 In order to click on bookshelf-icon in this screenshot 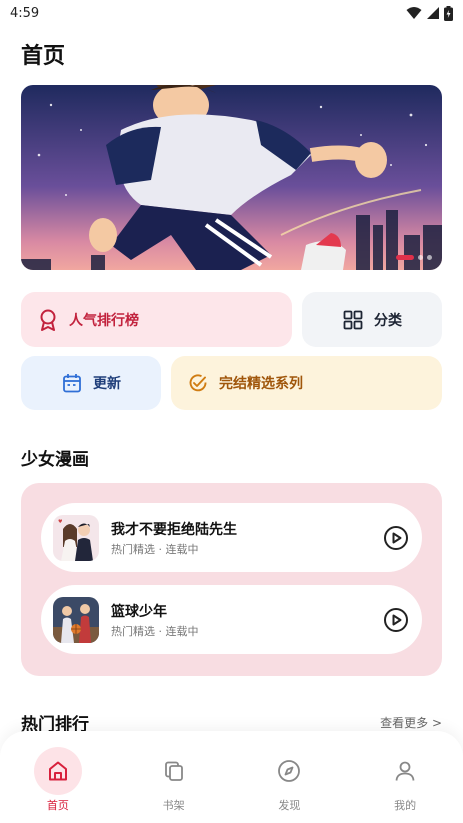, I will do `click(174, 771)`.